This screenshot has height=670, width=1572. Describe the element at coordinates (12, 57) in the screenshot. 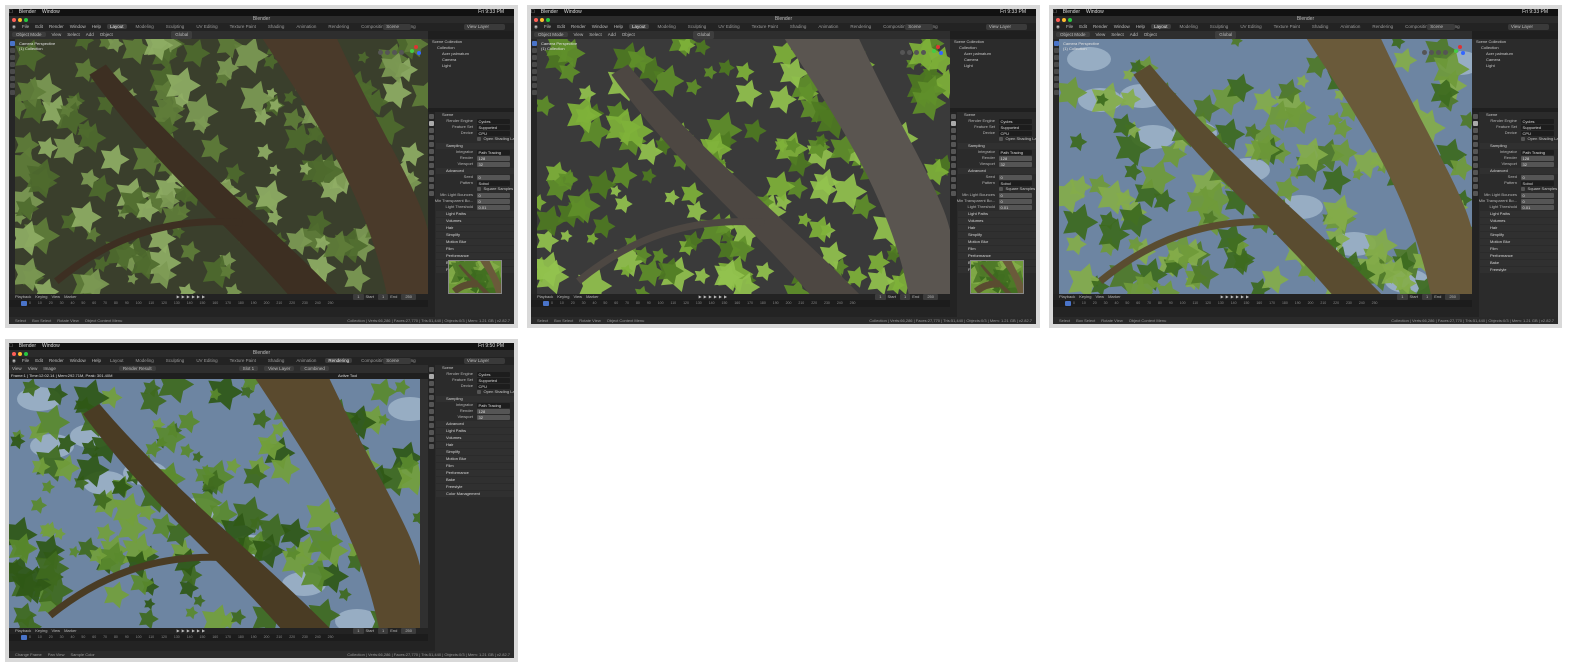

I see `move-tool-icon` at that location.